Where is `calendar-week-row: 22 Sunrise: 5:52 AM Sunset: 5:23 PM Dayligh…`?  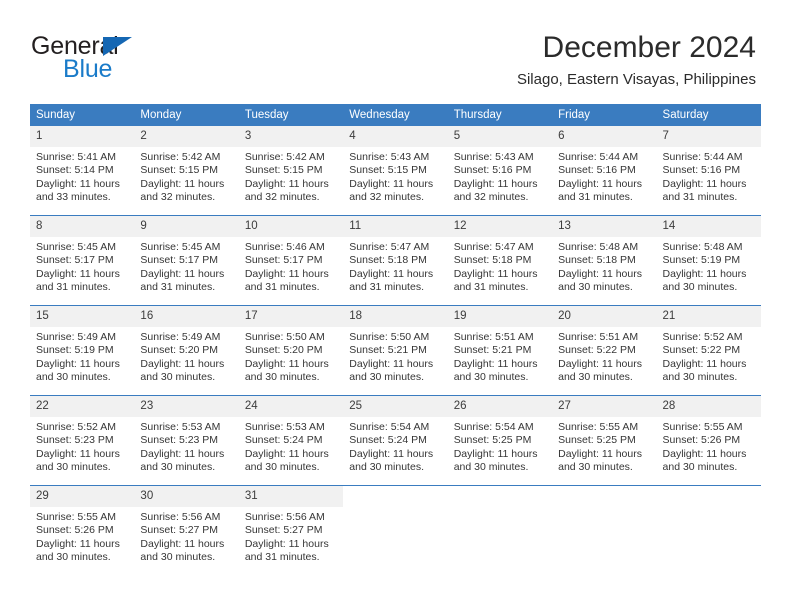 calendar-week-row: 22 Sunrise: 5:52 AM Sunset: 5:23 PM Dayligh… is located at coordinates (395, 440).